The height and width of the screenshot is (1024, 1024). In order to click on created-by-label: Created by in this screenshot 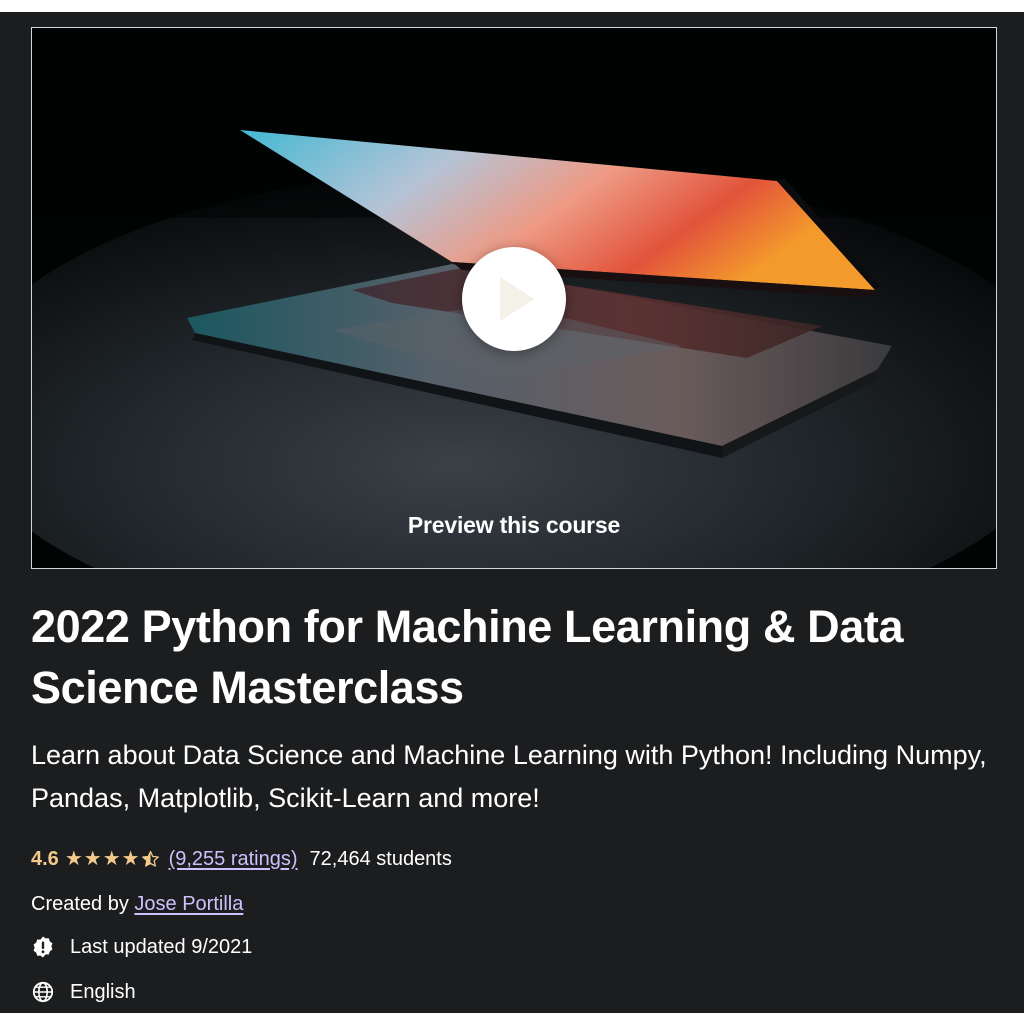, I will do `click(80, 904)`.